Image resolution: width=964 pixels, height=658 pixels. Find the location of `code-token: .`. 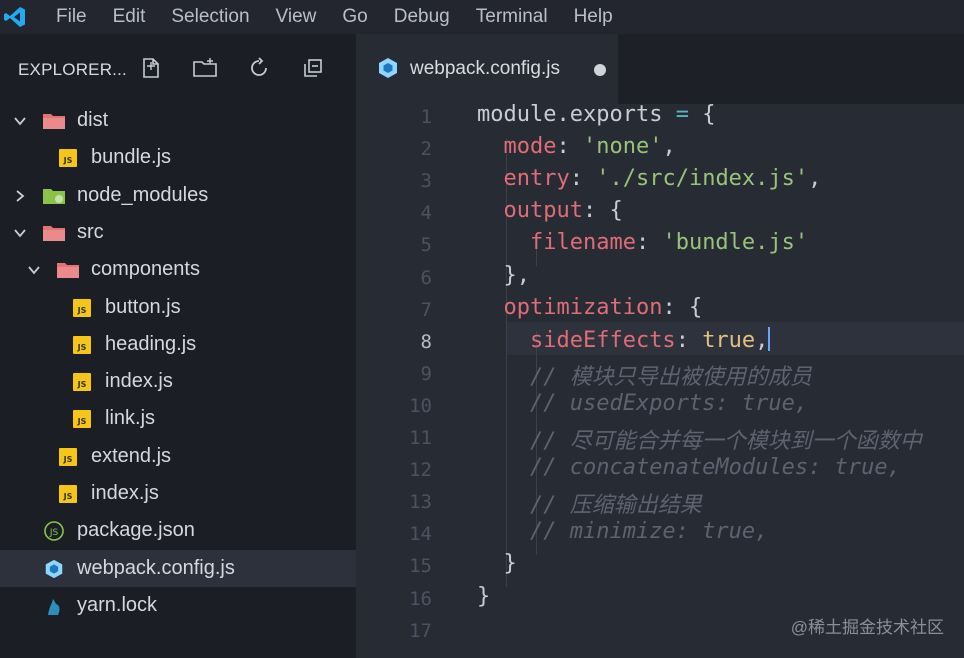

code-token: . is located at coordinates (563, 115).